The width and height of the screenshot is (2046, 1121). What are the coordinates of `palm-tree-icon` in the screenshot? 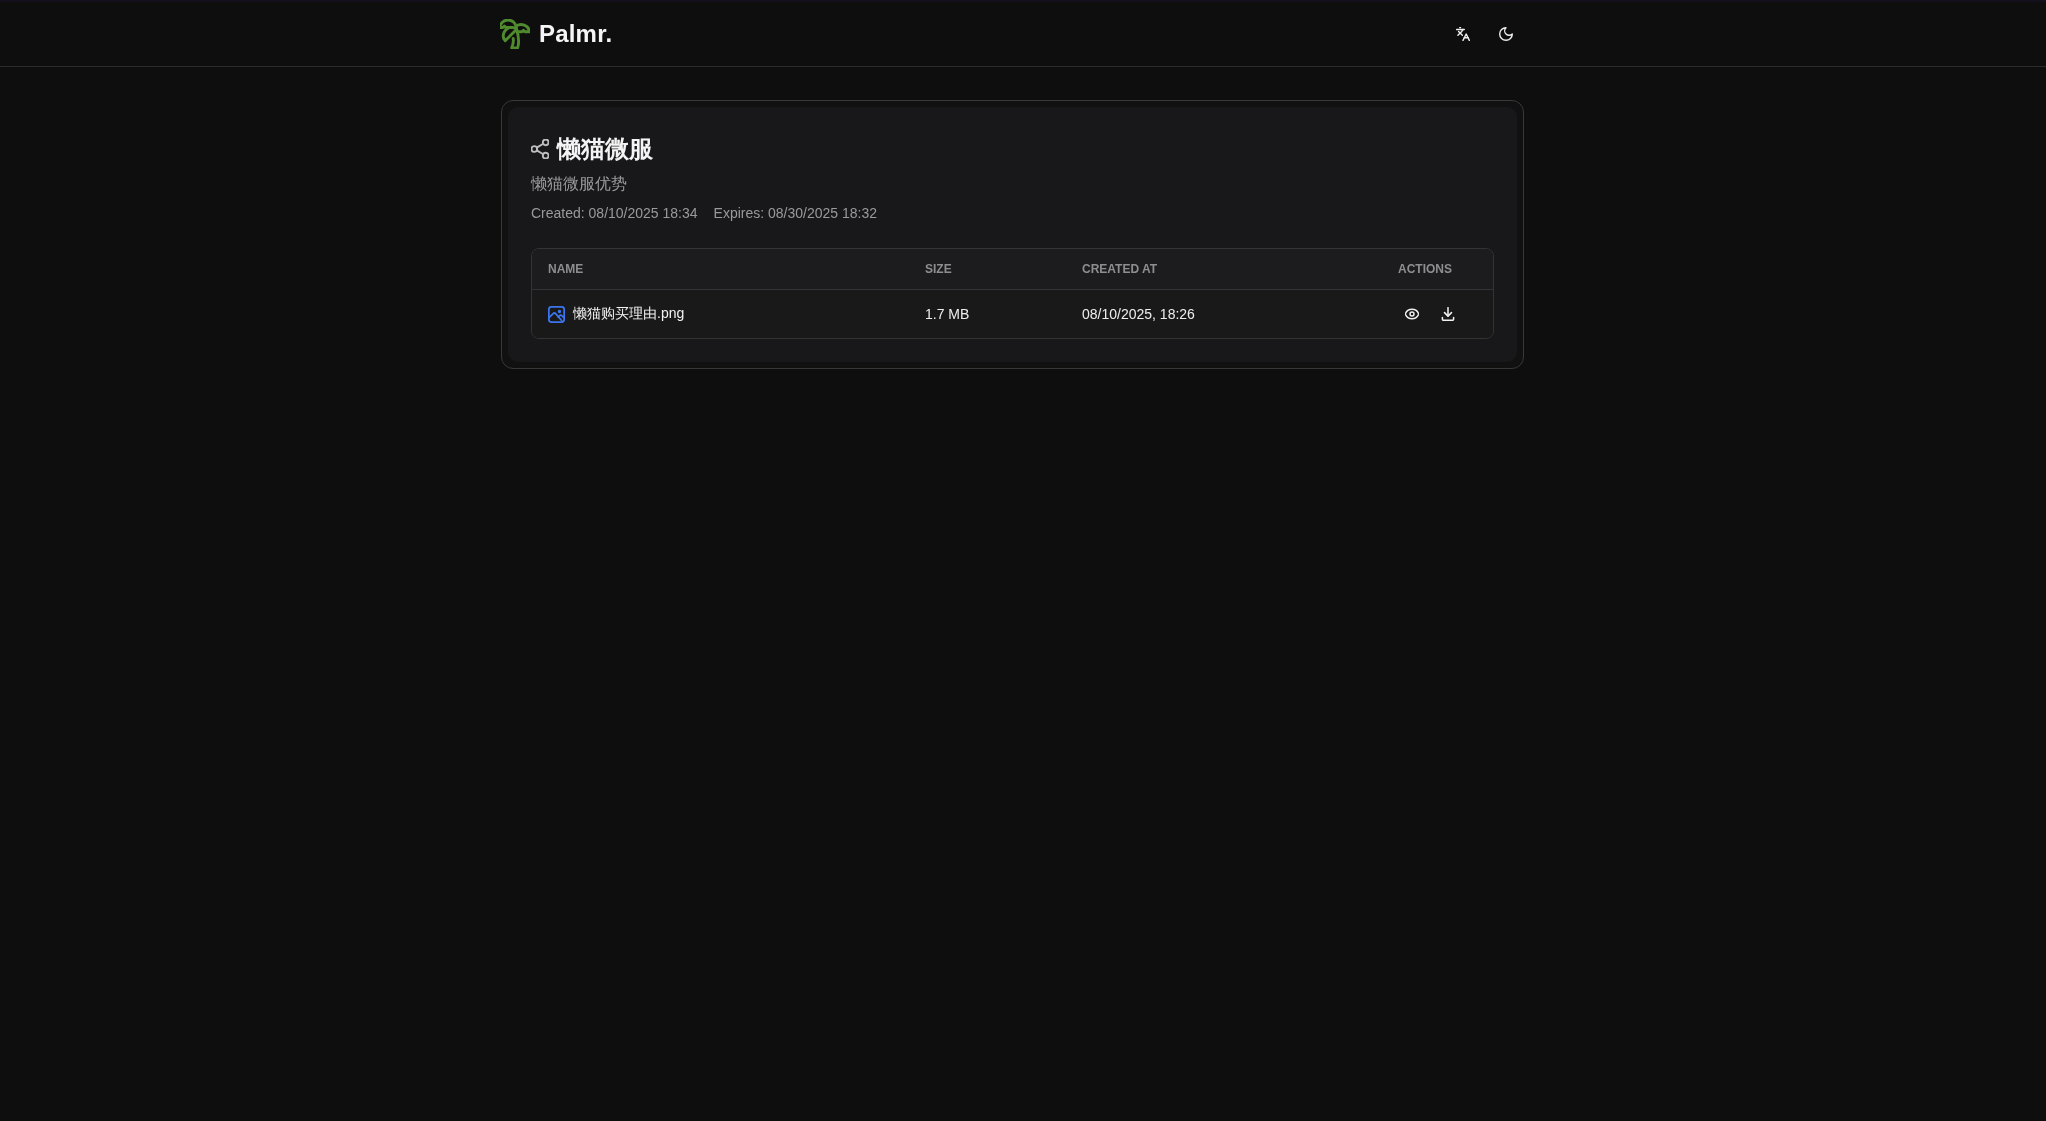 It's located at (515, 34).